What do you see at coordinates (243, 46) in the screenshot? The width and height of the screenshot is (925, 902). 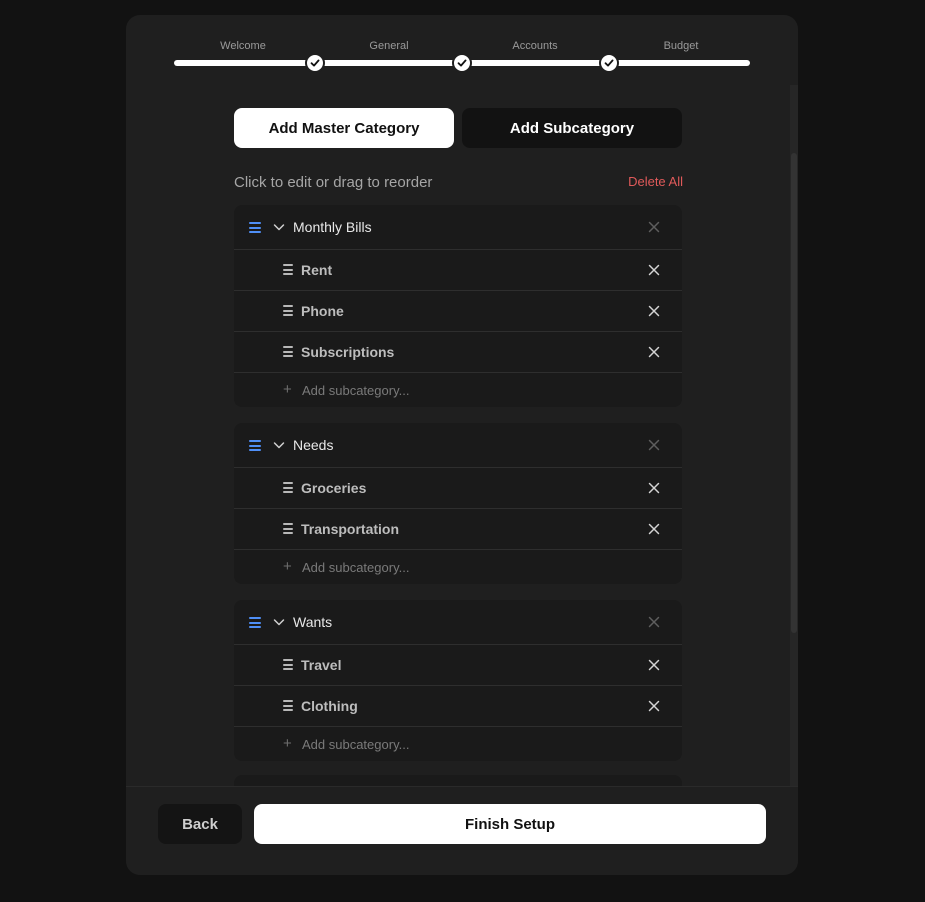 I see `step-label-welcome: Welcome` at bounding box center [243, 46].